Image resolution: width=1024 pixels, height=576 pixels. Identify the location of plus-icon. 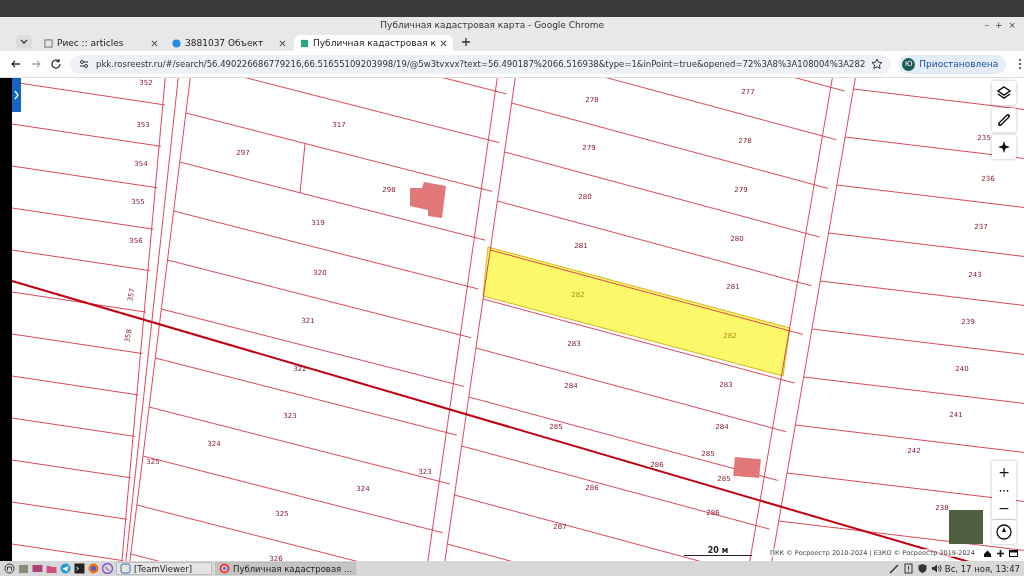
(1000, 553).